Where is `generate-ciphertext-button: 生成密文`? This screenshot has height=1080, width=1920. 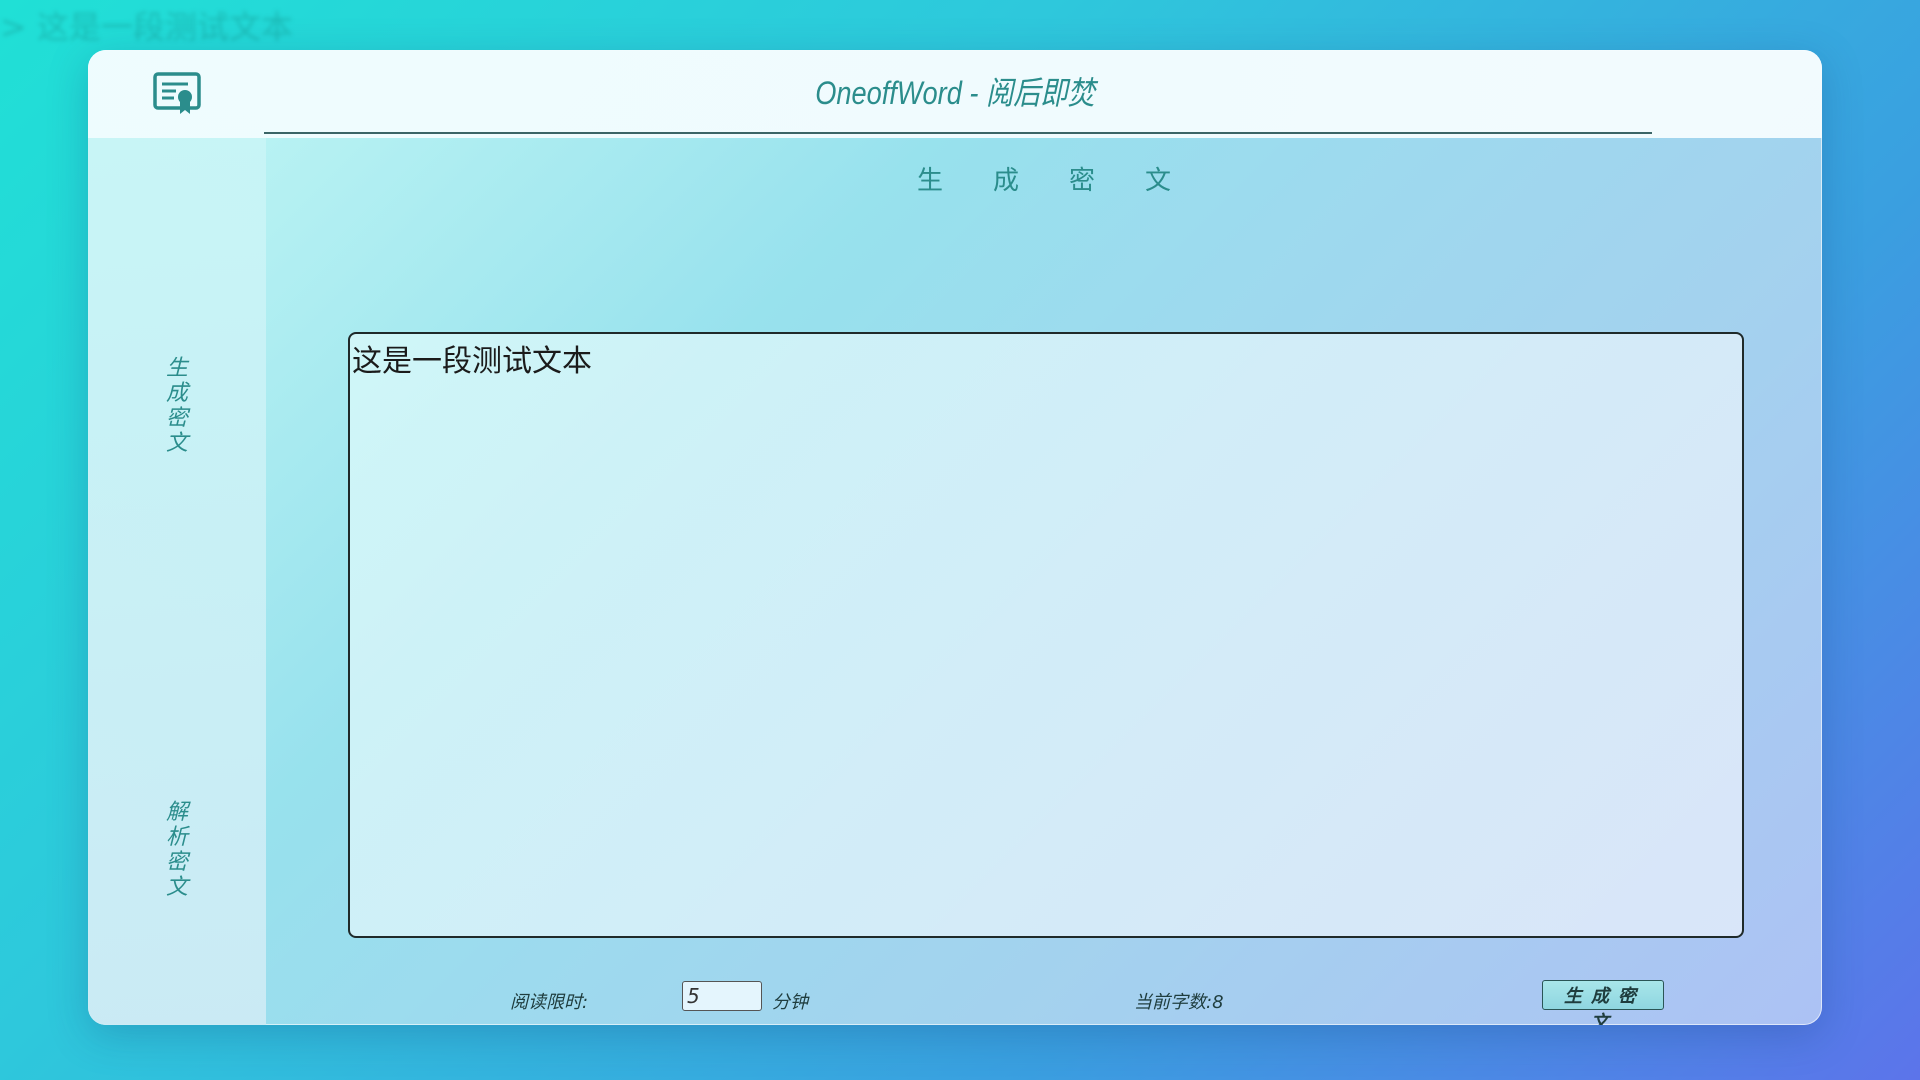
generate-ciphertext-button: 生成密文 is located at coordinates (1603, 1002).